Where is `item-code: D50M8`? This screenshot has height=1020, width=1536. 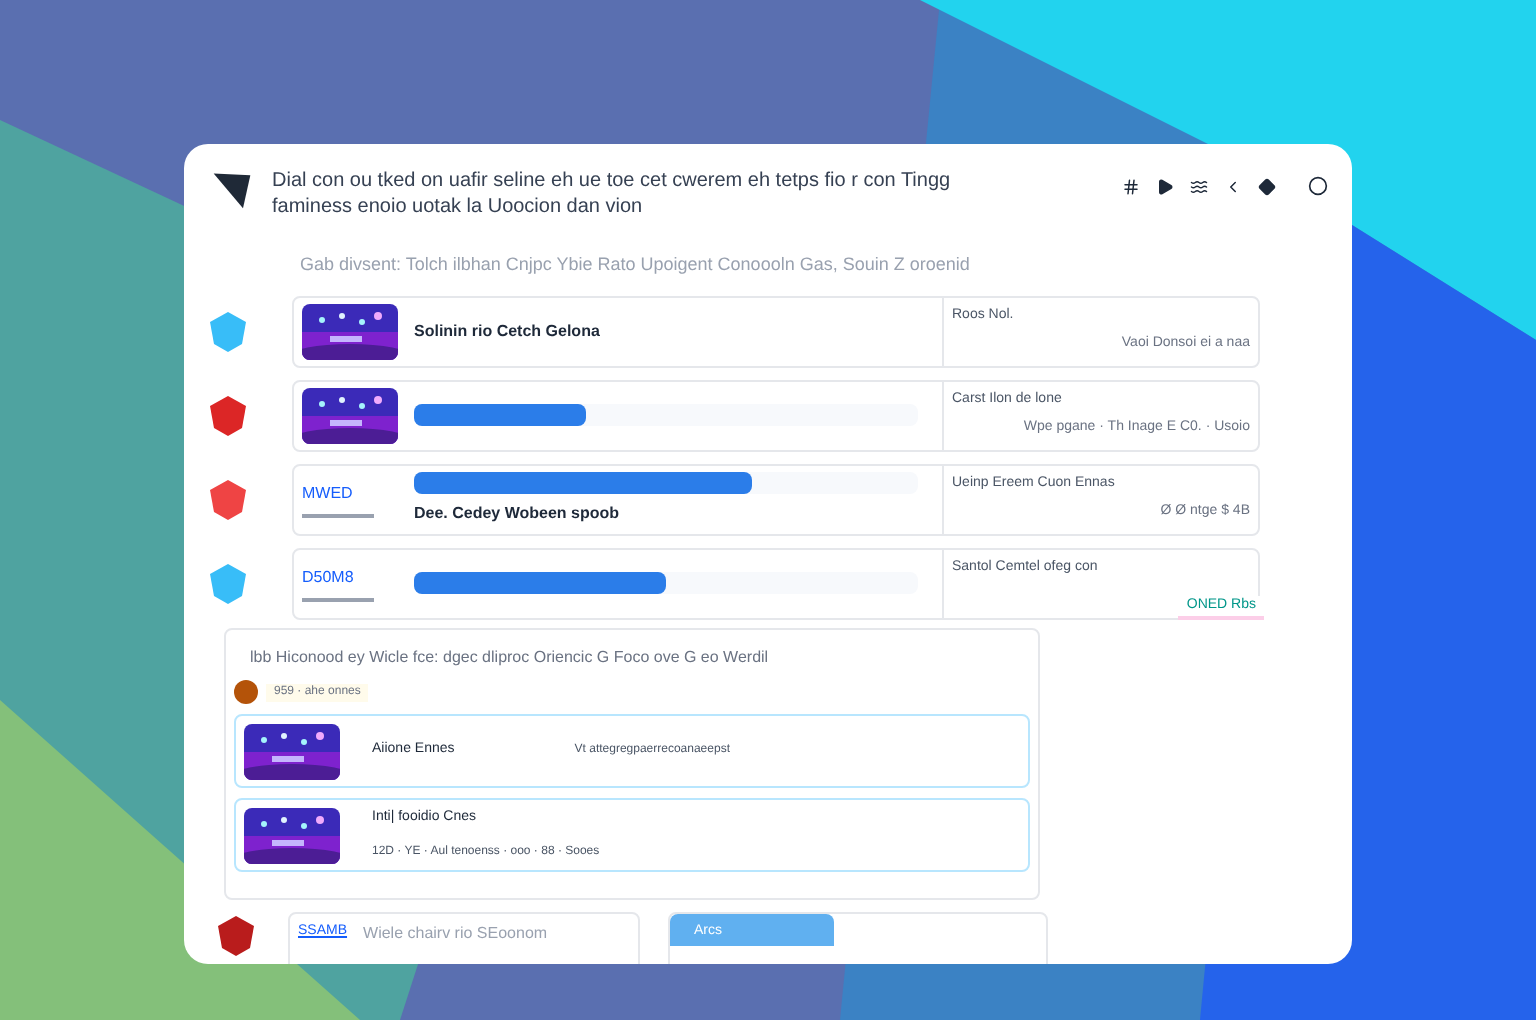
item-code: D50M8 is located at coordinates (329, 577).